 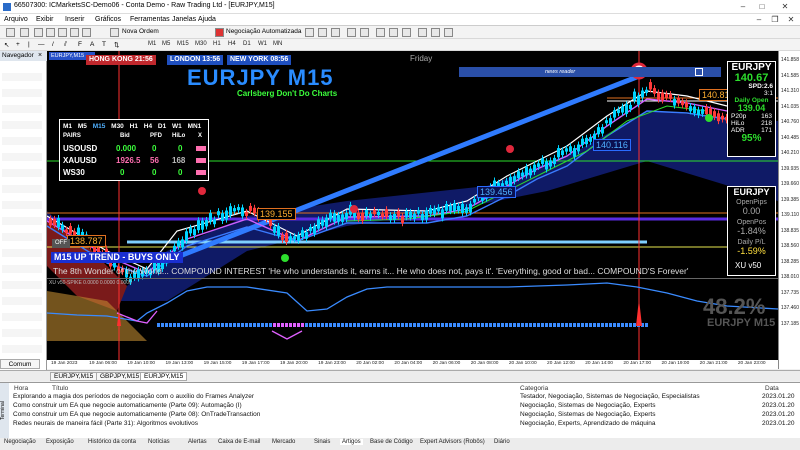 What do you see at coordinates (74, 376) in the screenshot?
I see `chart-tab-1: EURJPY,M15` at bounding box center [74, 376].